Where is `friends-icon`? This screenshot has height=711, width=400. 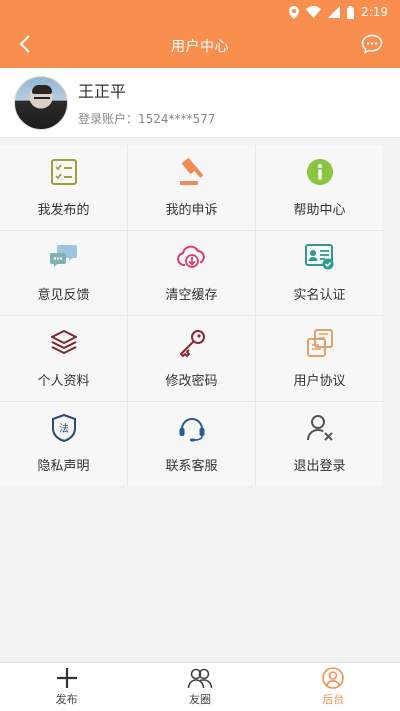
friends-icon is located at coordinates (200, 678).